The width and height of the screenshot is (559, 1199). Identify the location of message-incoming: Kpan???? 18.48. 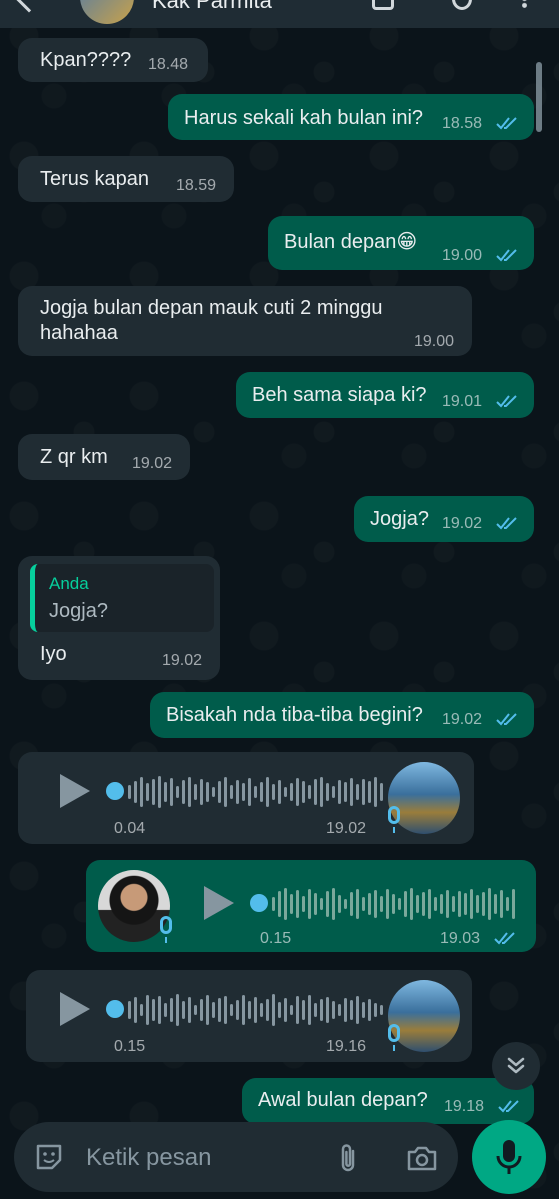
(113, 60).